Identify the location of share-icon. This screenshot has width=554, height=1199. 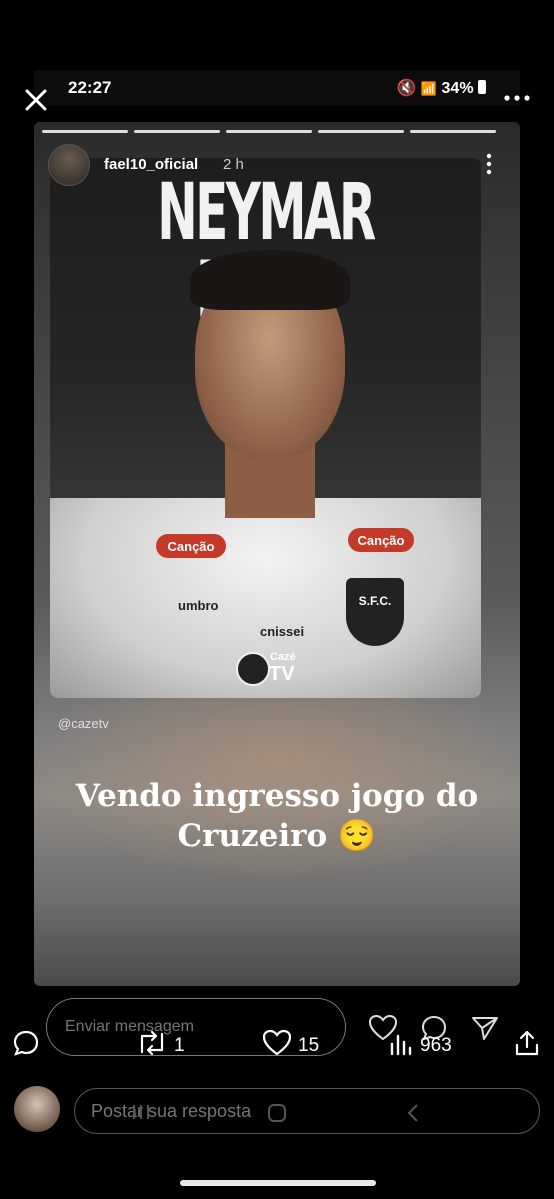
(527, 1046).